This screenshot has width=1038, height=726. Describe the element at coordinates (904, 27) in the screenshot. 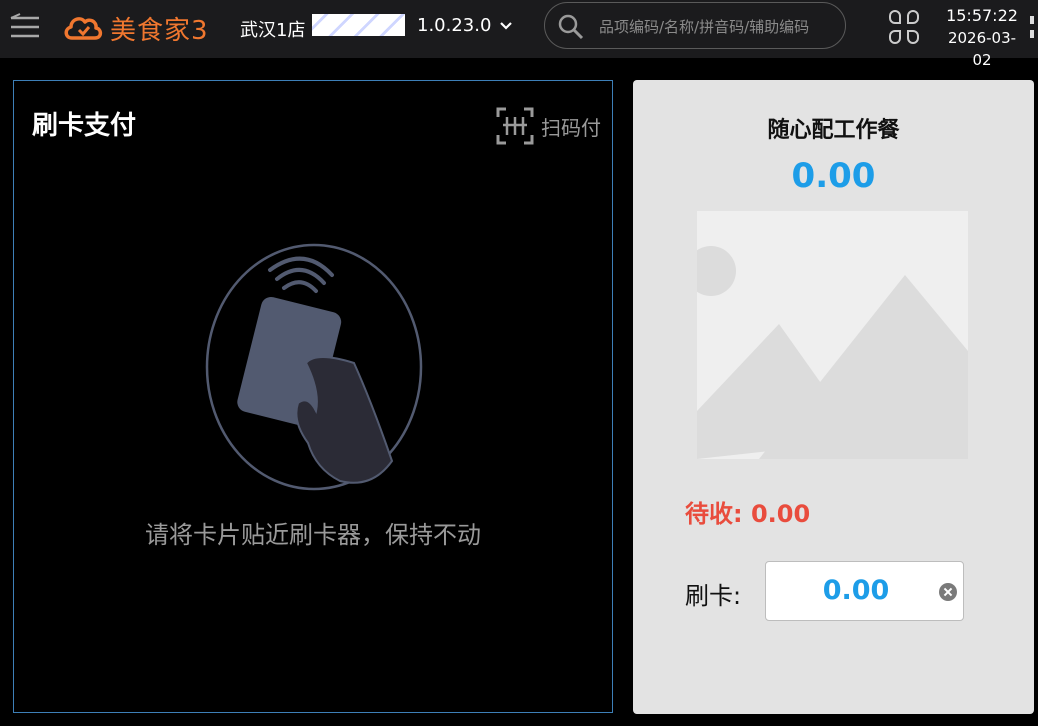

I see `apps-grid-icon` at that location.